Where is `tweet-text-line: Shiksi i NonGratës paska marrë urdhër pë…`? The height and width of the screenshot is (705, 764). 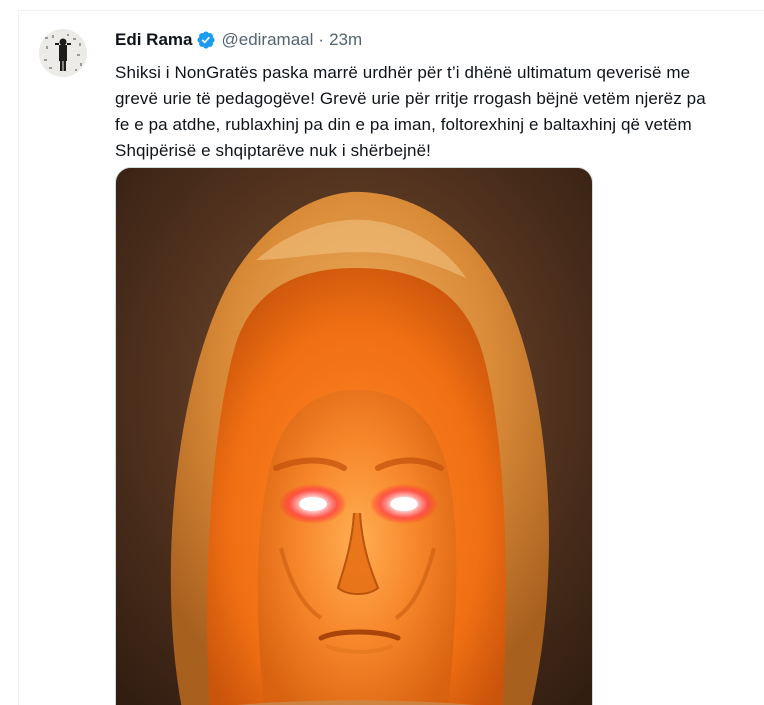
tweet-text-line: Shiksi i NonGratës paska marrë urdhër pë… is located at coordinates (403, 72).